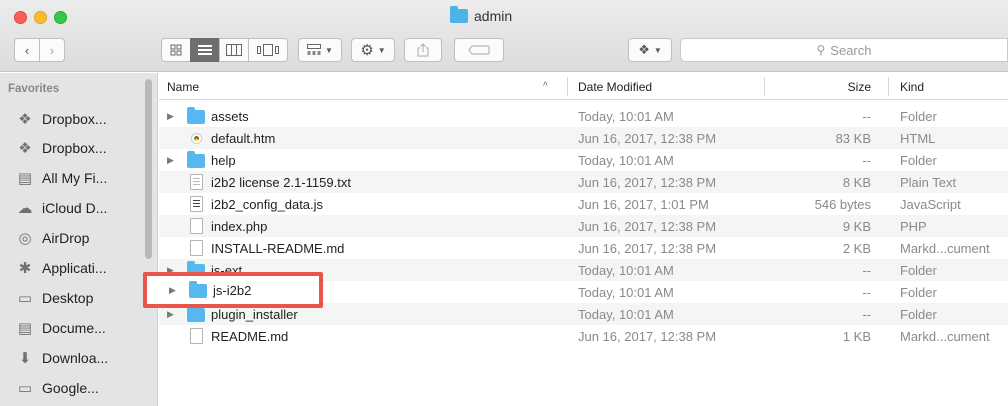 This screenshot has height=406, width=1008. I want to click on desktop-icon: ▭, so click(25, 298).